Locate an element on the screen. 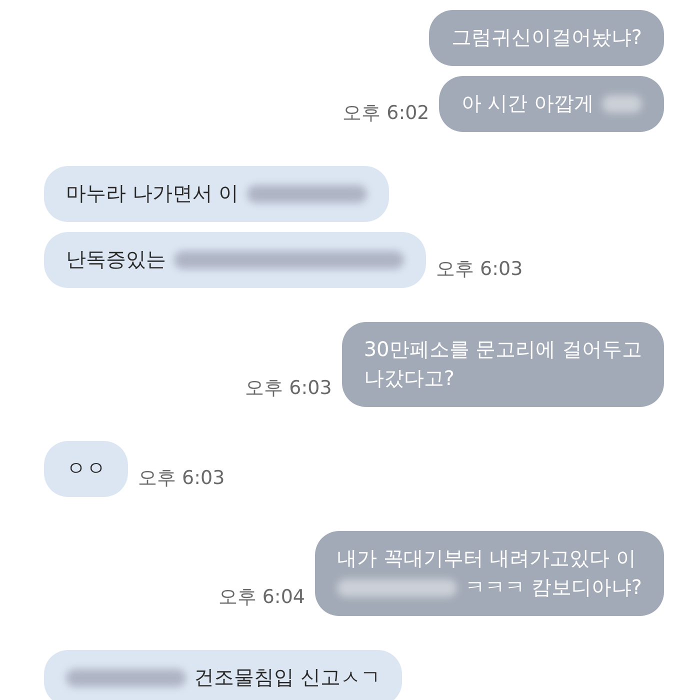 This screenshot has width=700, height=700. message-text: 내가 꼭대기부터 내려가고있다 이 is located at coordinates (486, 558).